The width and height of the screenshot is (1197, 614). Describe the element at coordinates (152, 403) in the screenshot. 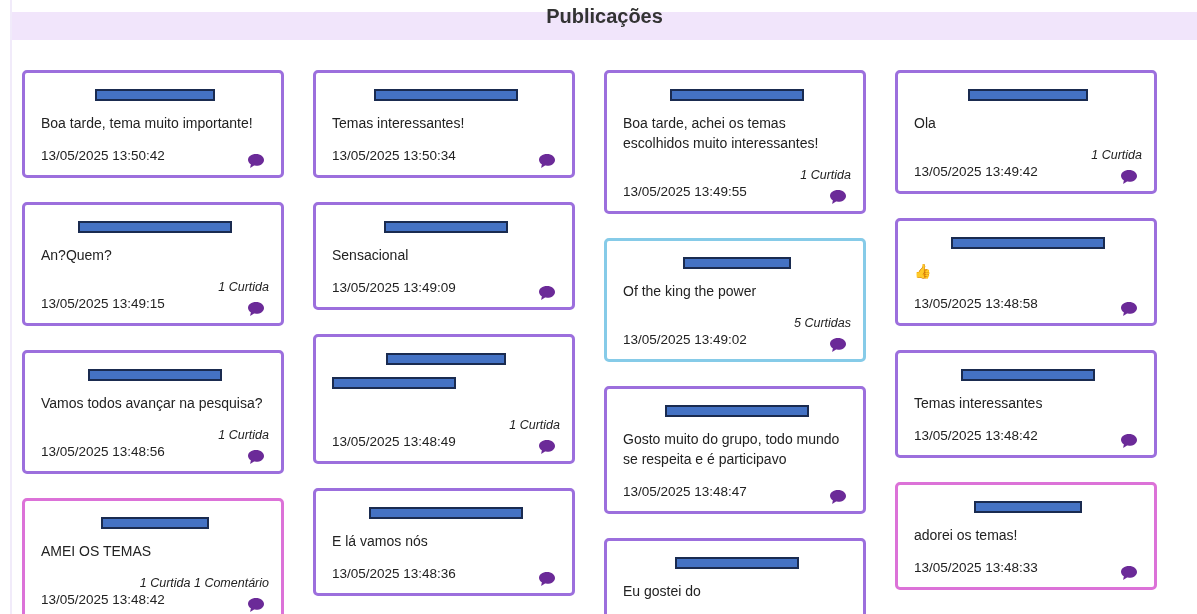

I see `post-message: Vamos todos avançar na pesquisa?` at that location.